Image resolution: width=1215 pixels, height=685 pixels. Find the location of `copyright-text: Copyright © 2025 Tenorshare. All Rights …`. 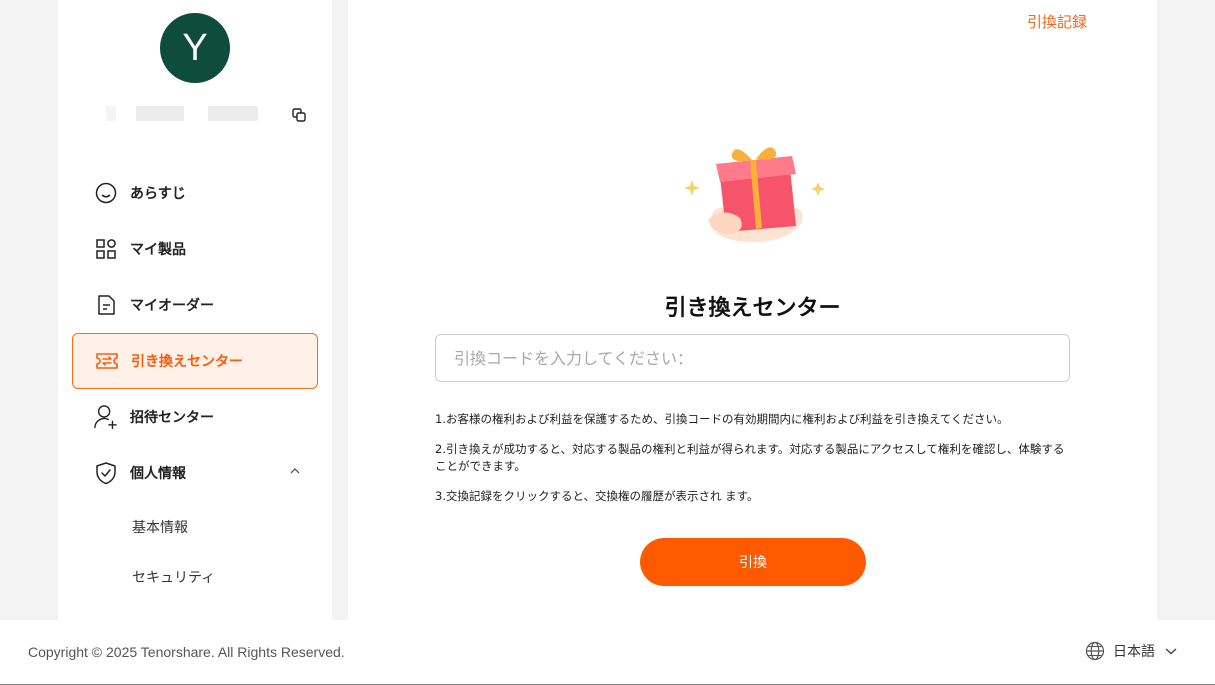

copyright-text: Copyright © 2025 Tenorshare. All Rights … is located at coordinates (186, 652).